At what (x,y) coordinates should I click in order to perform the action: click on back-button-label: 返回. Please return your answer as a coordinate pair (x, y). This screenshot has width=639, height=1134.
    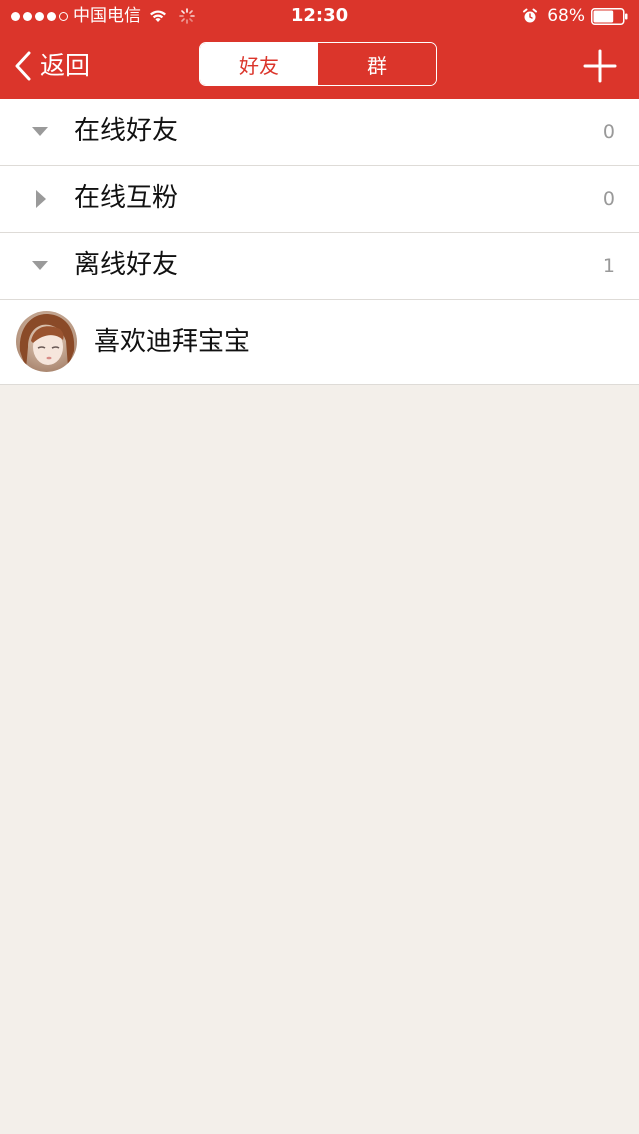
    Looking at the image, I should click on (65, 65).